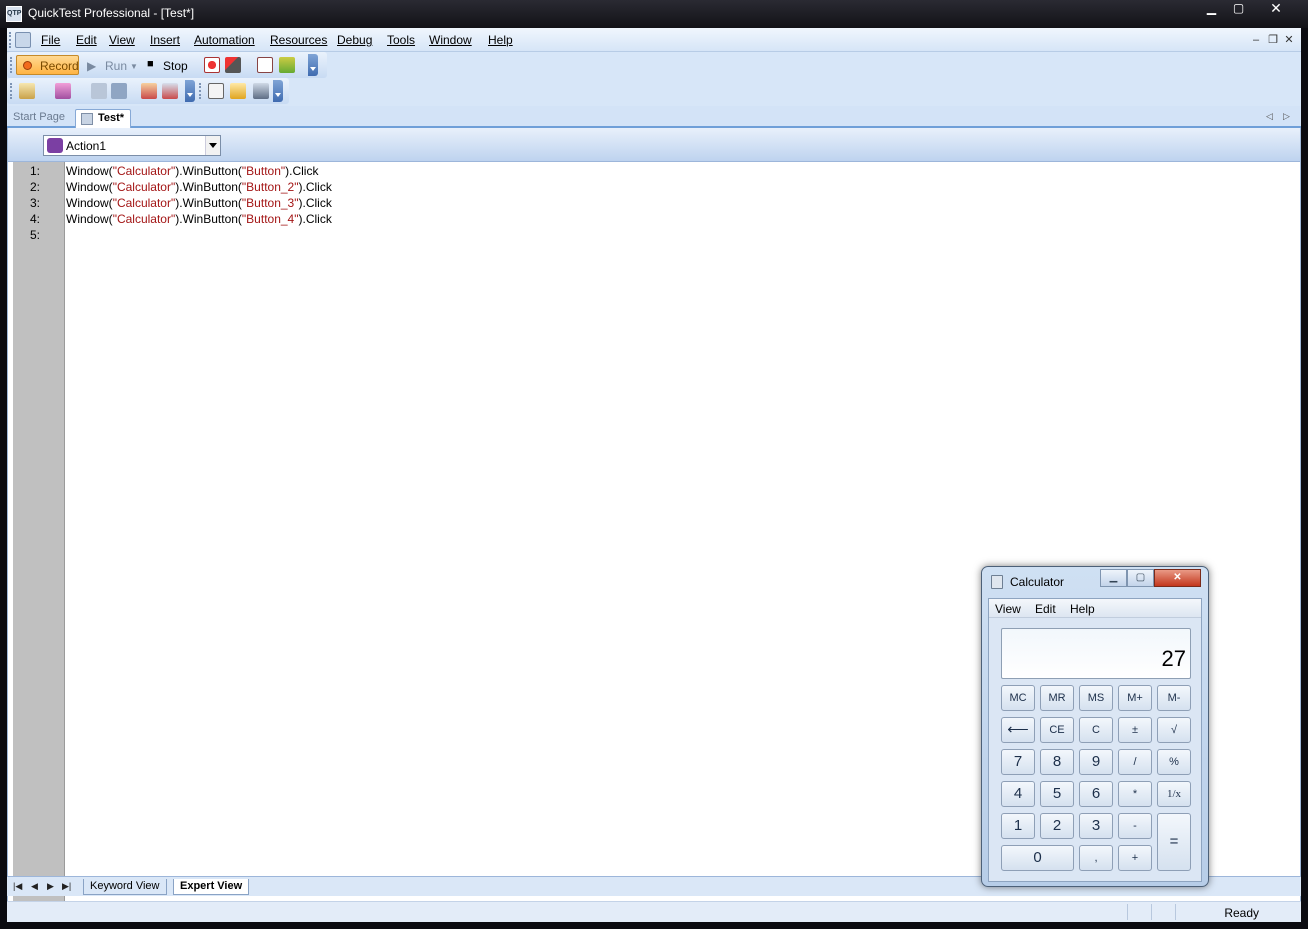 Image resolution: width=1308 pixels, height=929 pixels. I want to click on key-divide: /, so click(1135, 762).